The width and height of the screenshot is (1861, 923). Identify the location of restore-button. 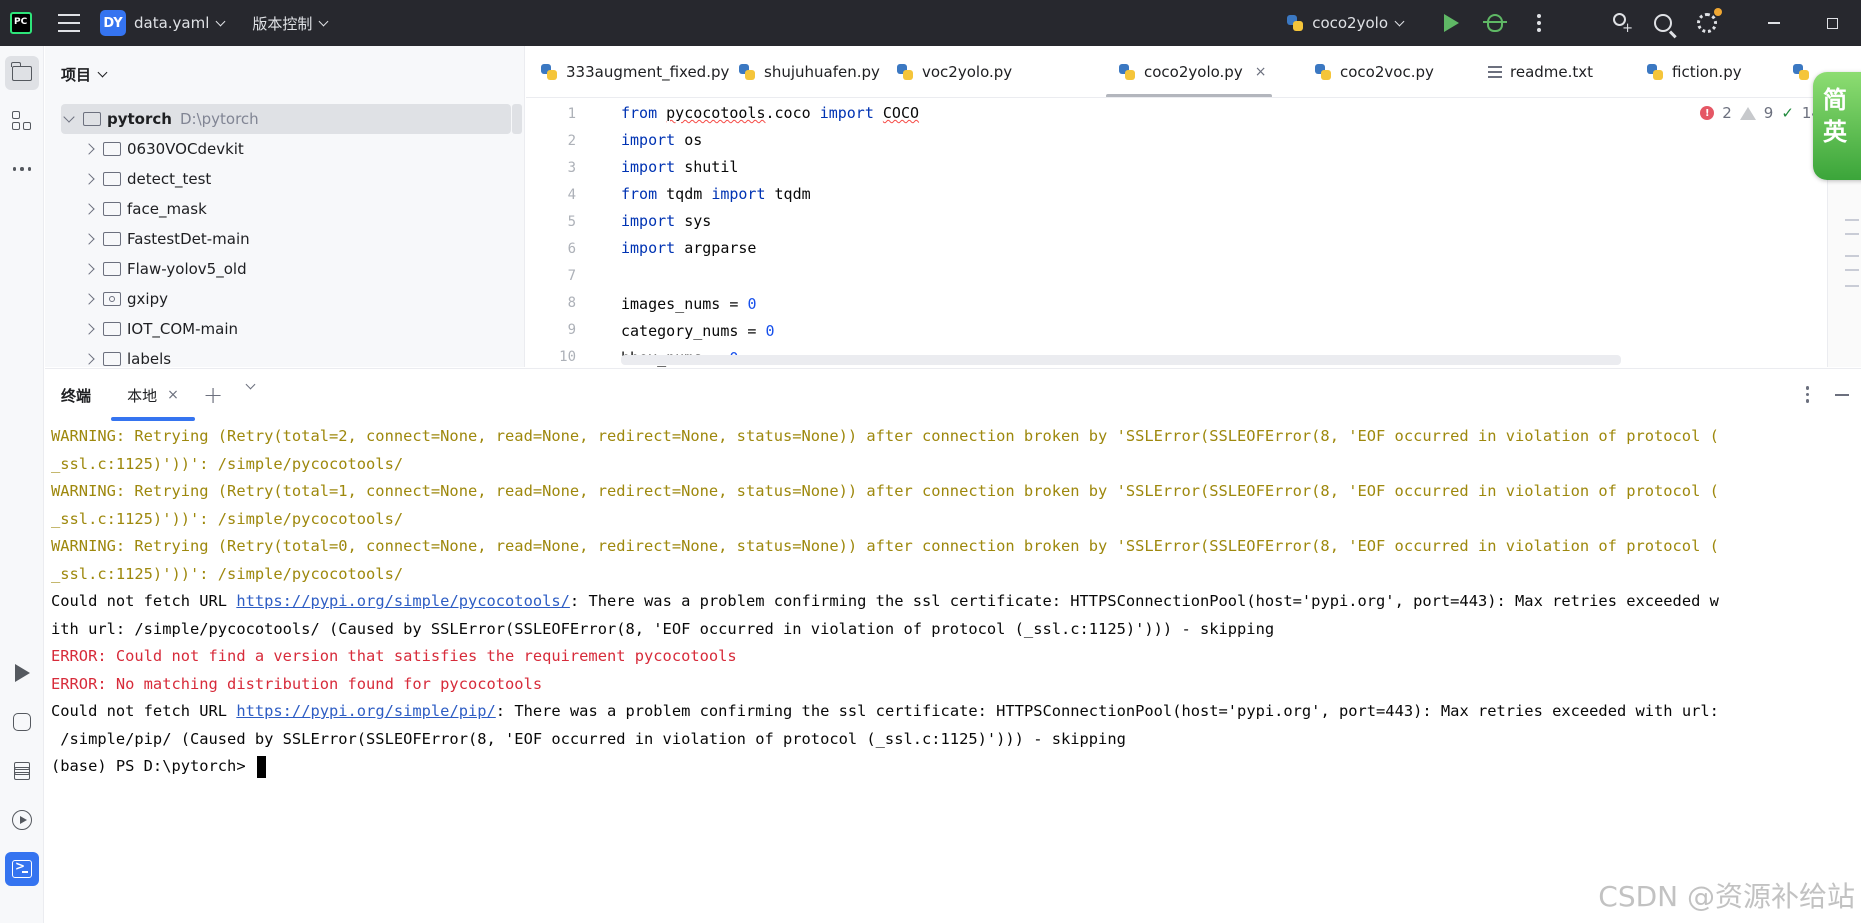
(1832, 23).